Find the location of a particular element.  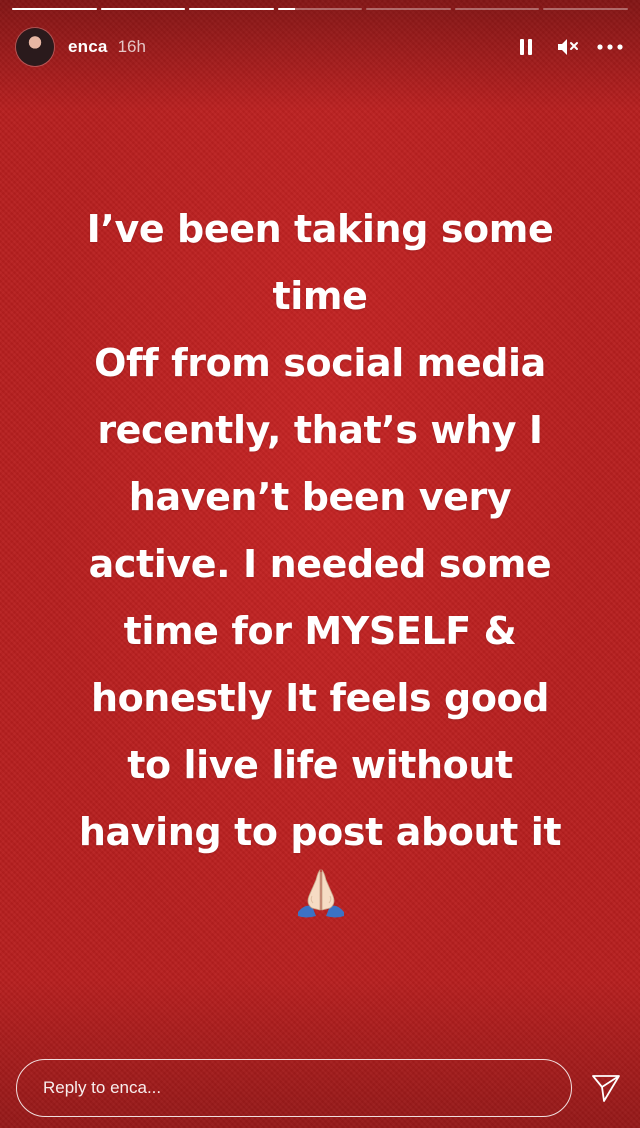

send-icon is located at coordinates (606, 1088).